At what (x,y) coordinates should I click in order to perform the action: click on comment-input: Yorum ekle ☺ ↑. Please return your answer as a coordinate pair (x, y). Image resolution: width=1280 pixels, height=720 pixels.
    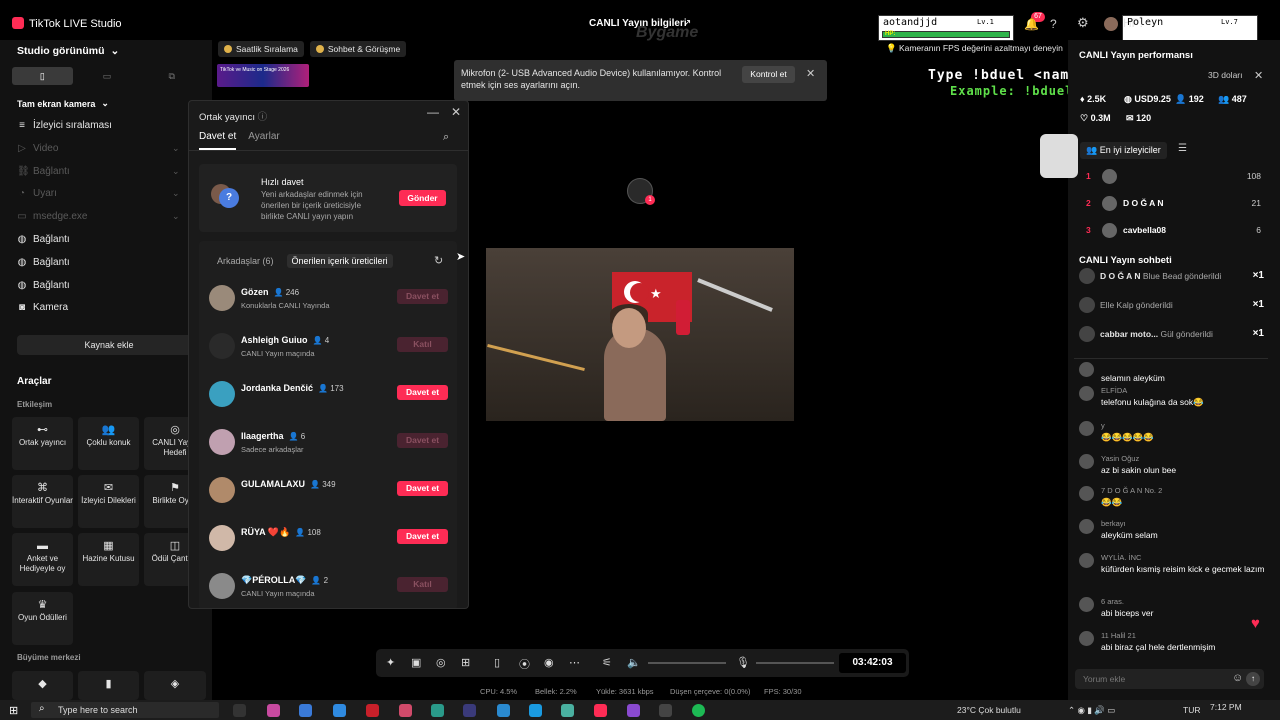
    Looking at the image, I should click on (1169, 679).